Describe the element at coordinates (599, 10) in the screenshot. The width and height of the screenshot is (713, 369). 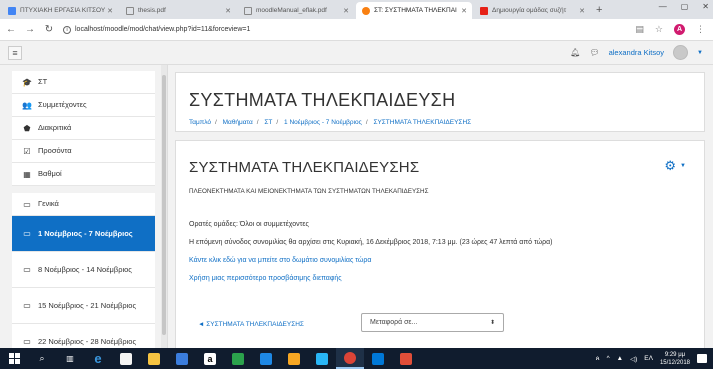
I see `new-tab-icon: +` at that location.